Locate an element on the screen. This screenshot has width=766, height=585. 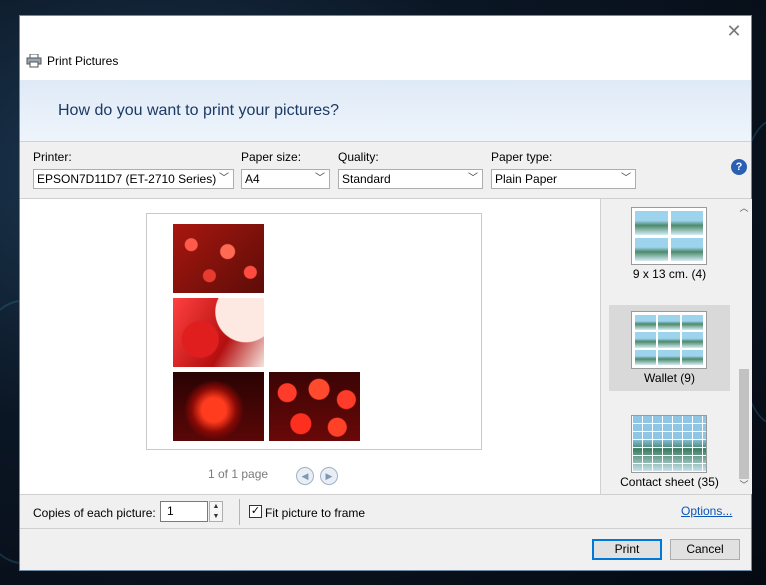
stepper-down-icon: ▼ is located at coordinates (216, 517).